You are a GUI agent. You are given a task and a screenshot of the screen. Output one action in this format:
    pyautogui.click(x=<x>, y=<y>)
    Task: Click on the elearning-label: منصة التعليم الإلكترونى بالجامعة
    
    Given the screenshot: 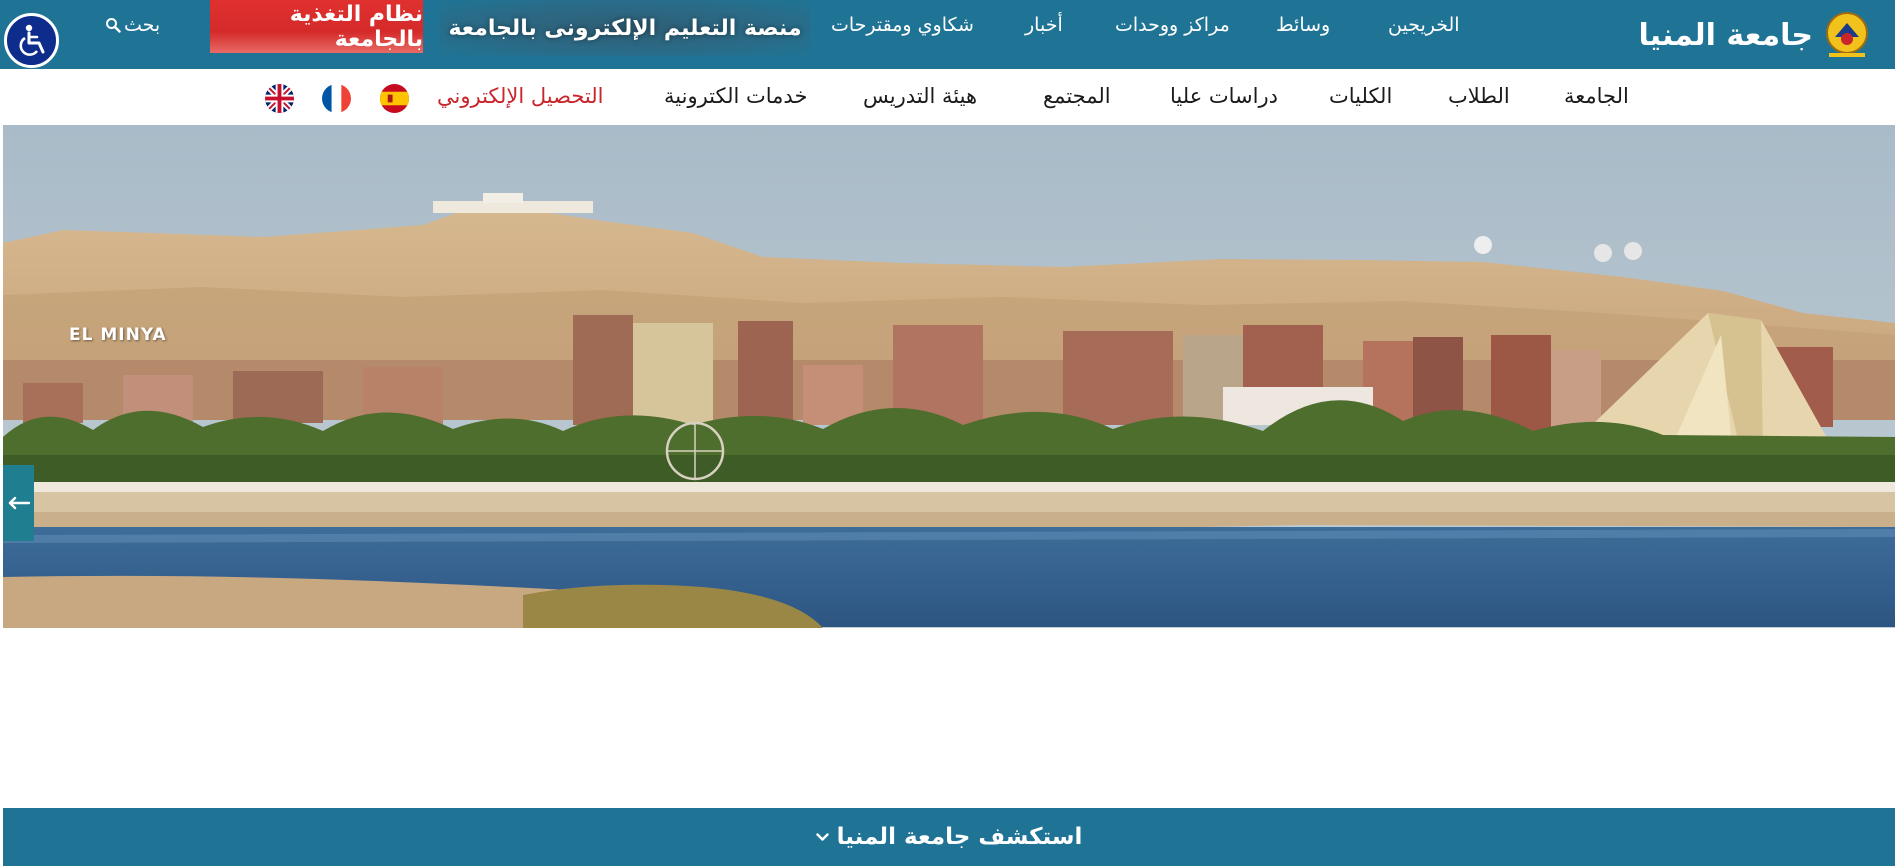 What is the action you would take?
    pyautogui.click(x=625, y=28)
    